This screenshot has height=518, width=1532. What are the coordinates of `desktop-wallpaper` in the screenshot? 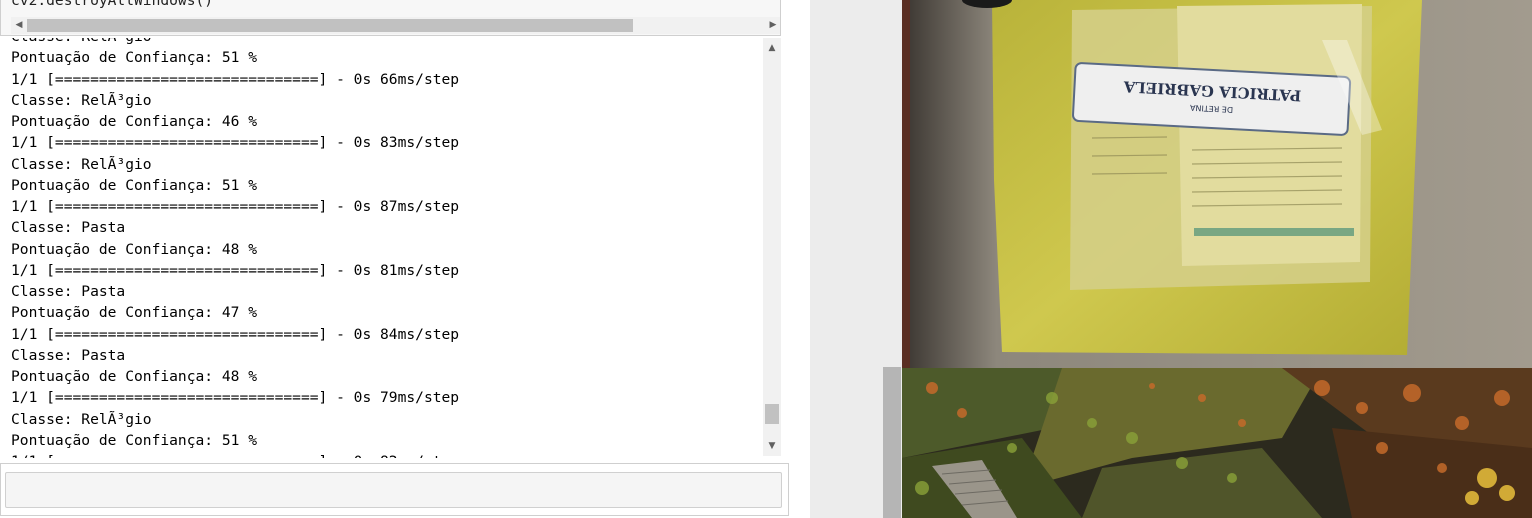 It's located at (1217, 443).